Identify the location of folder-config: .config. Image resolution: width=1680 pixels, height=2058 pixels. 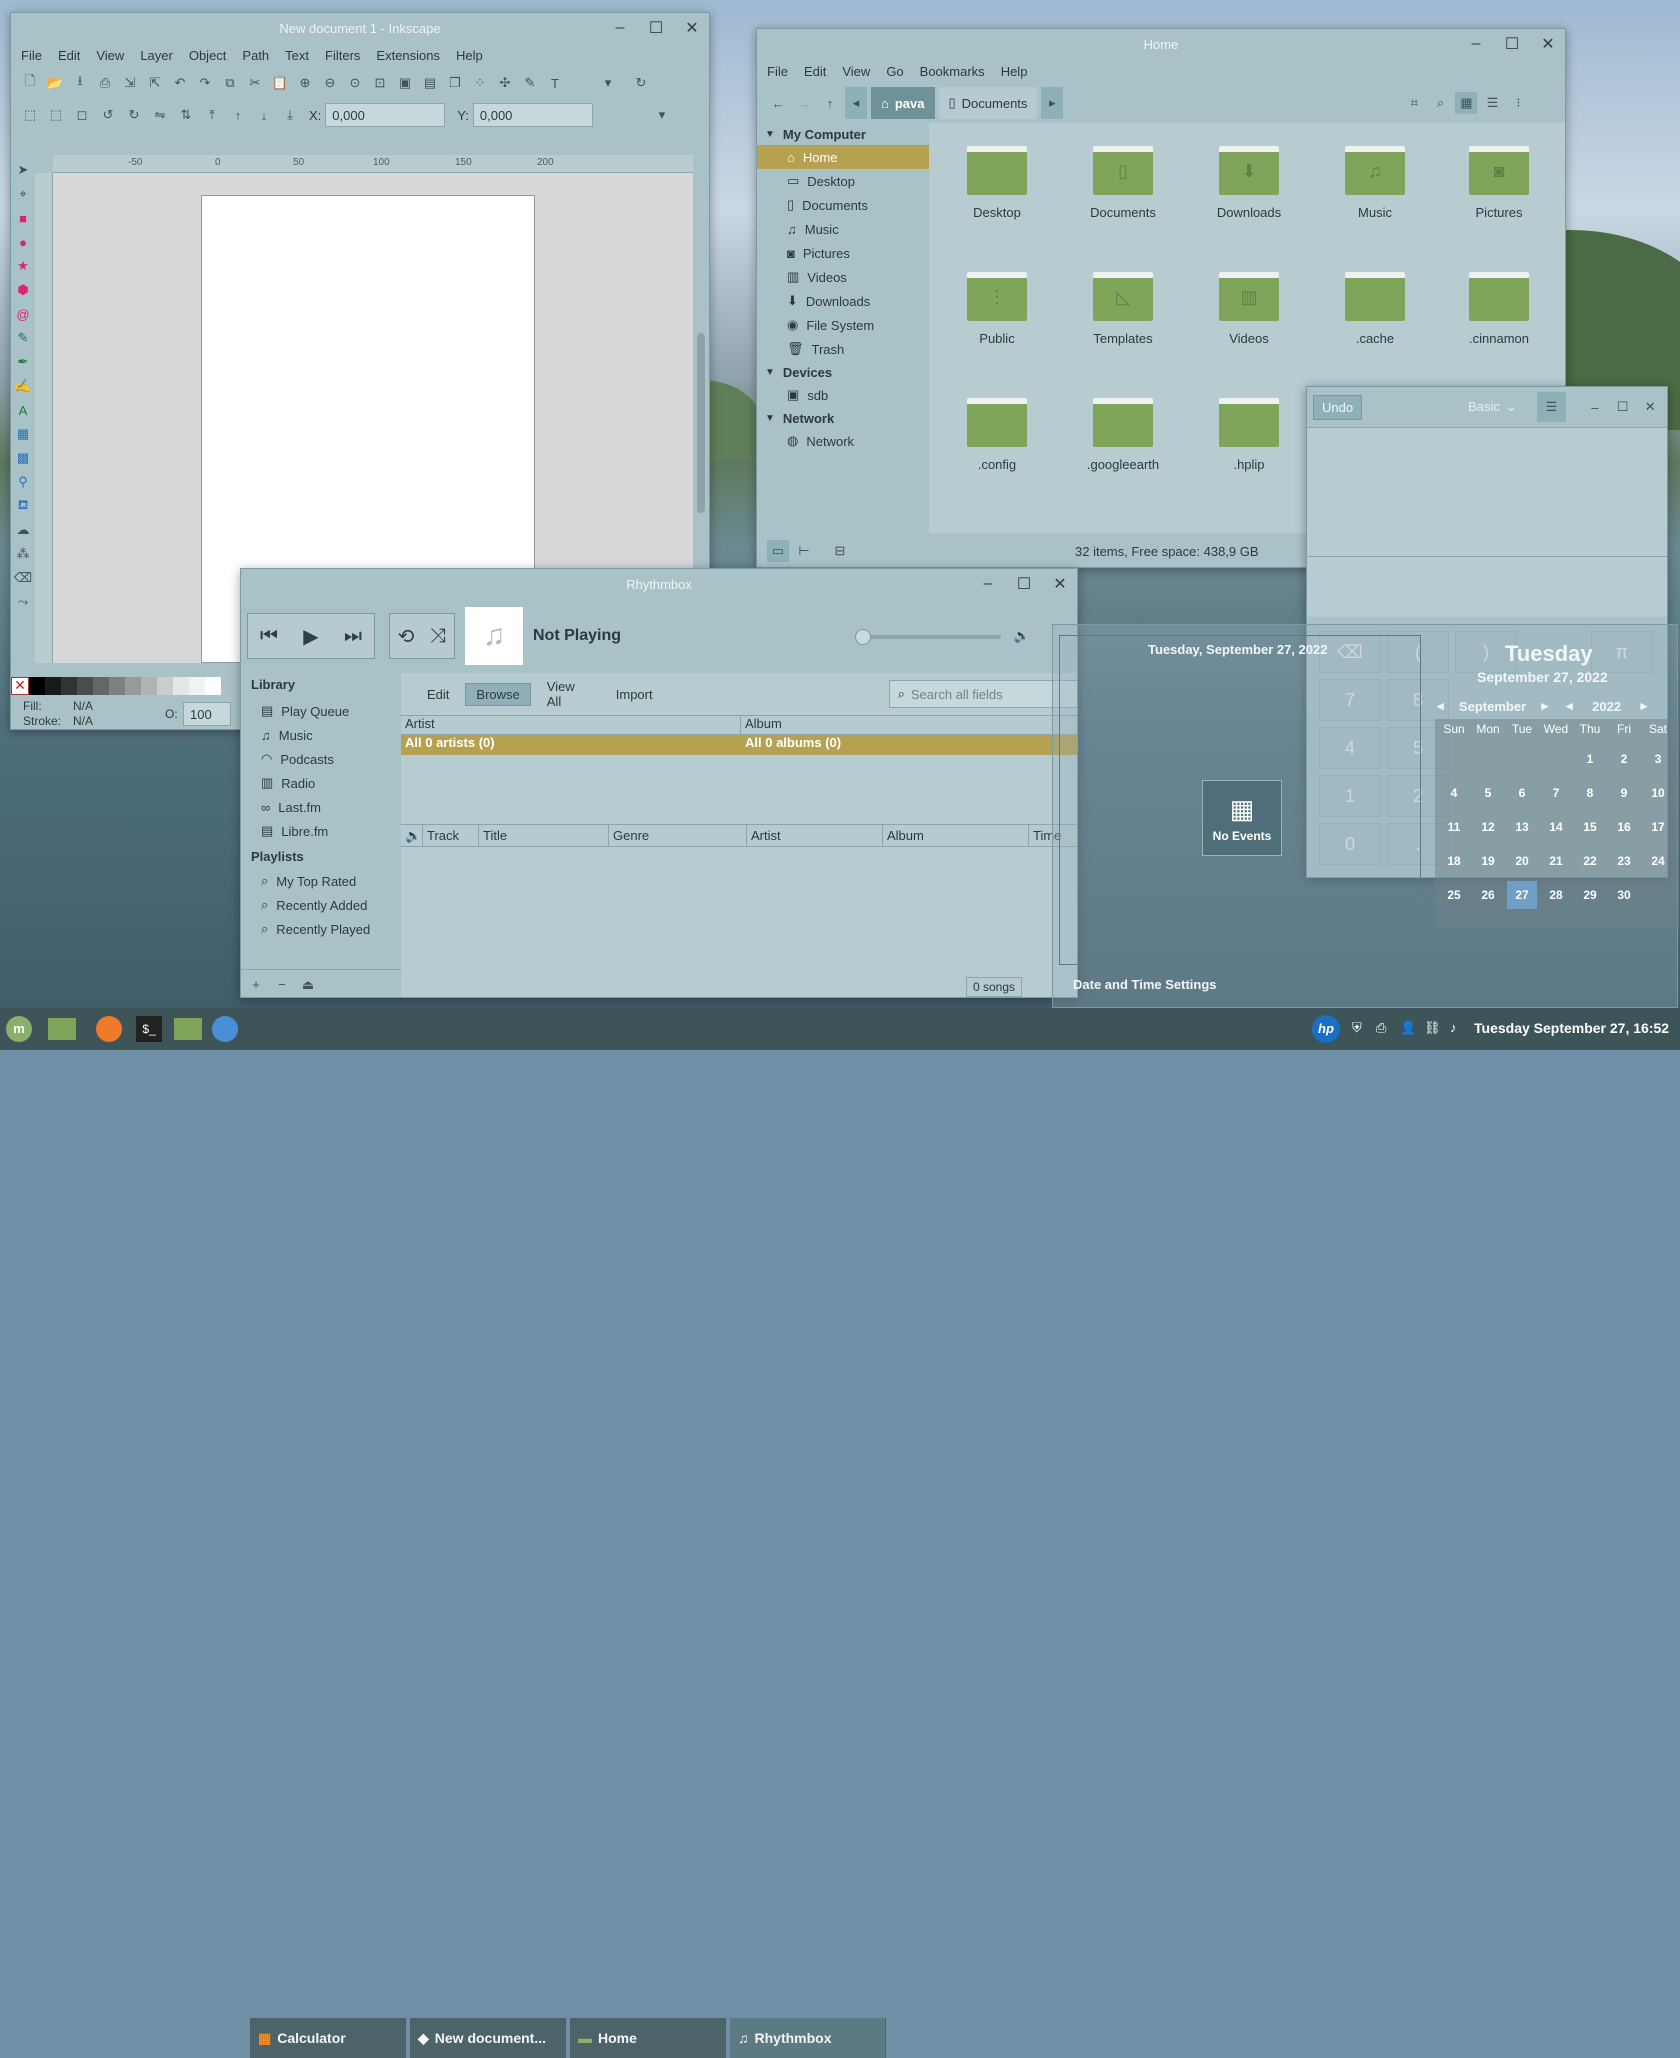
(997, 435).